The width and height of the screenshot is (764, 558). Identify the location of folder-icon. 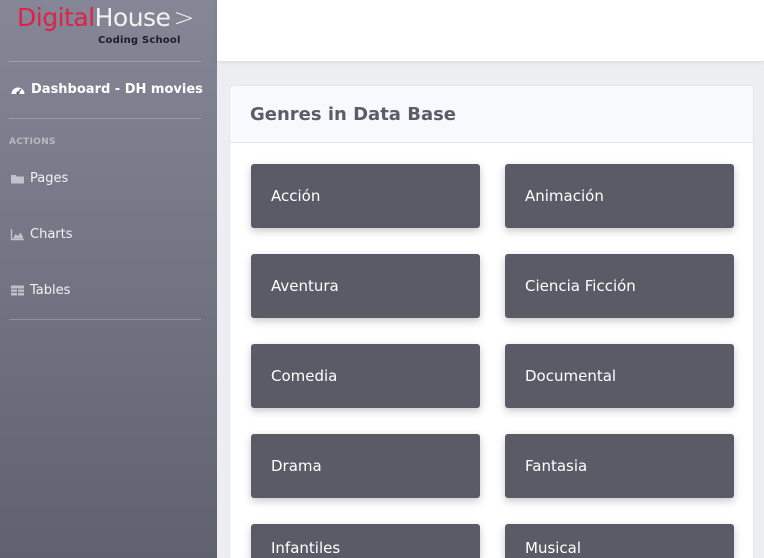
(17, 179).